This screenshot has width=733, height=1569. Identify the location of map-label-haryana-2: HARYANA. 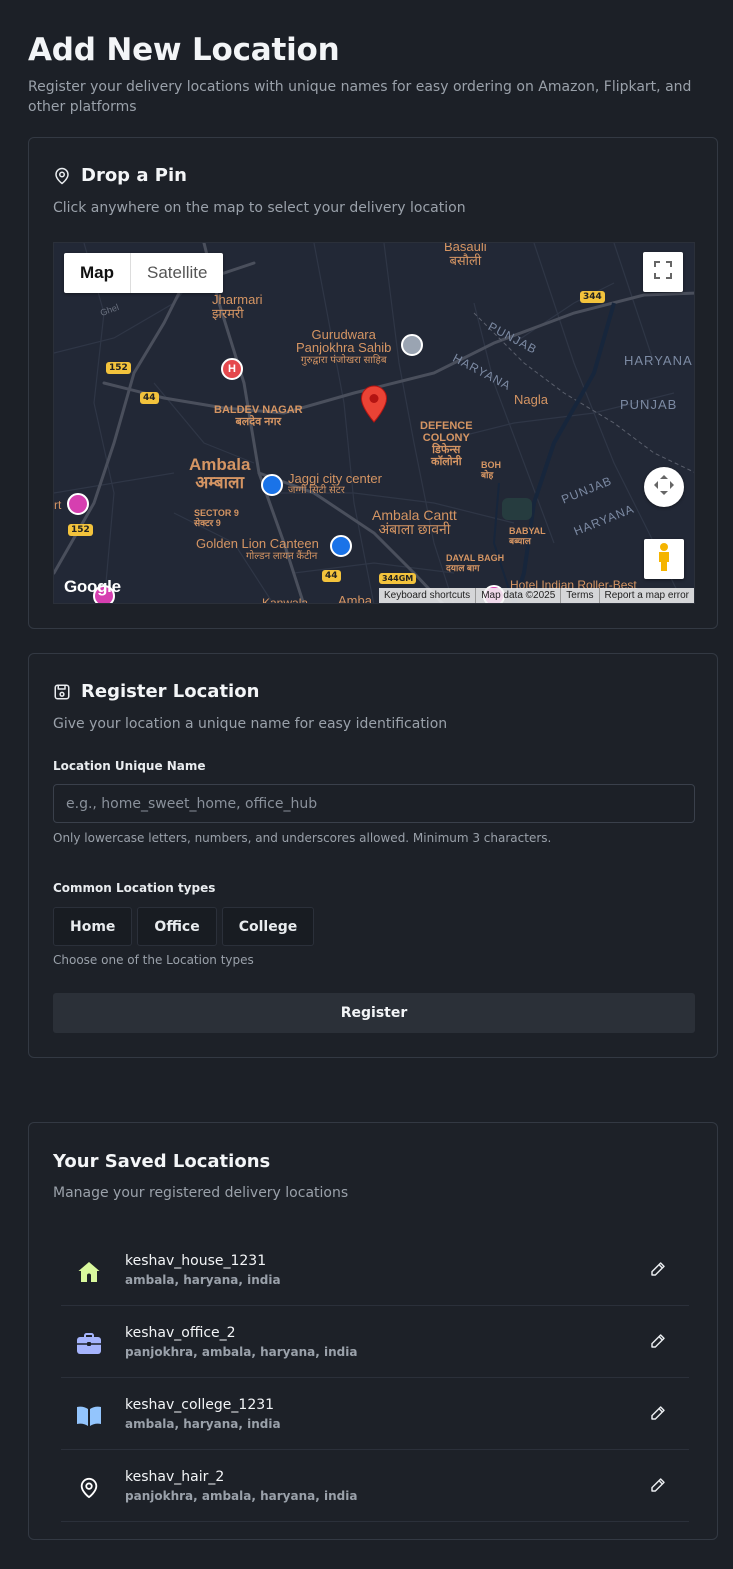
(658, 360).